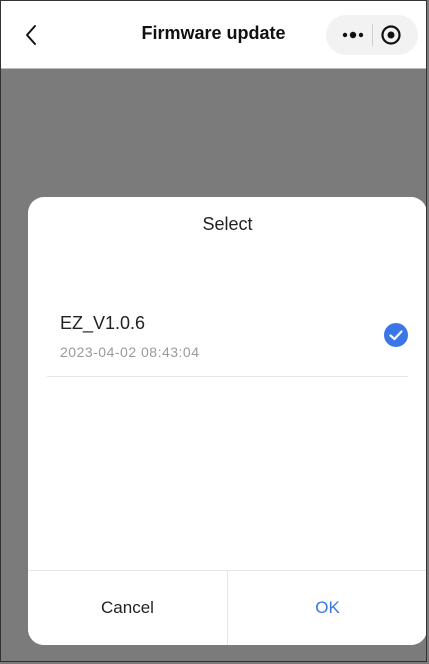 This screenshot has height=664, width=429. I want to click on firmware-version: EZ_V1.0.6, so click(103, 323).